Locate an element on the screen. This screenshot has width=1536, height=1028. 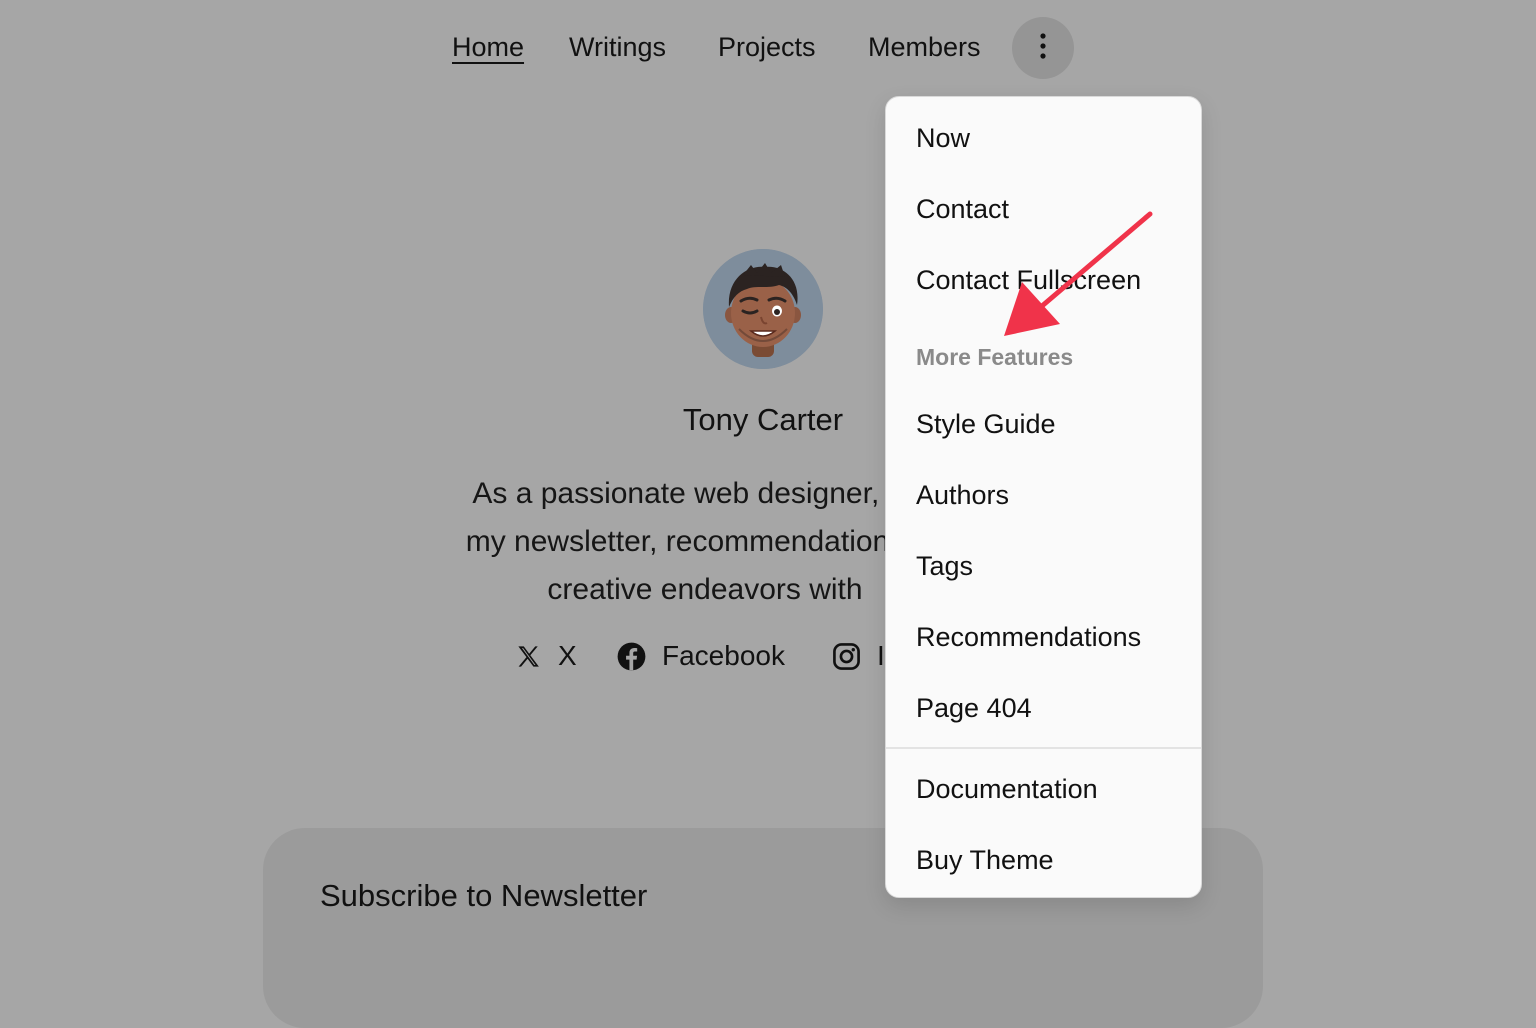
social-link-facebook: Facebook is located at coordinates (701, 656).